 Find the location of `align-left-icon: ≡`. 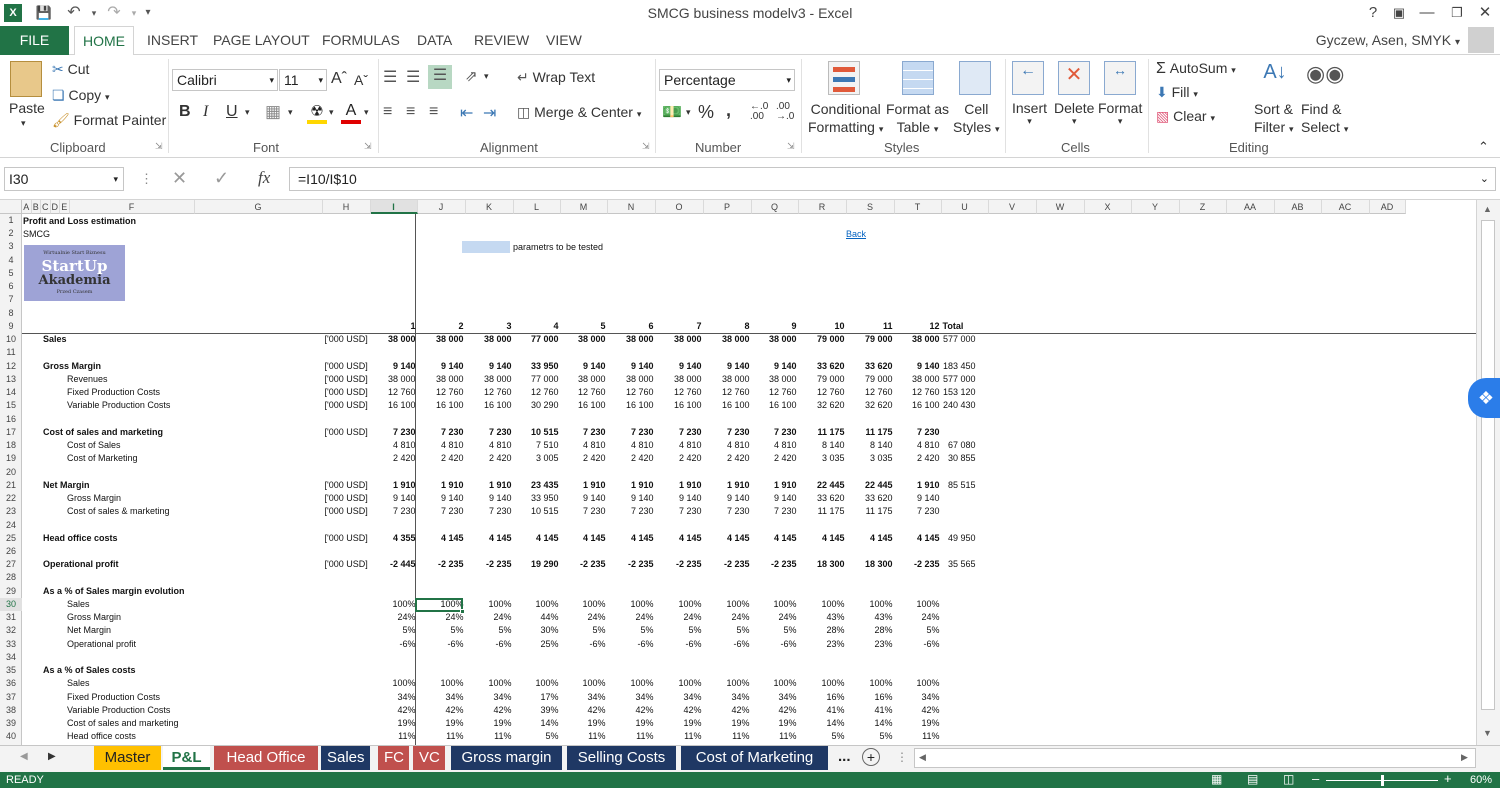

align-left-icon: ≡ is located at coordinates (387, 112).